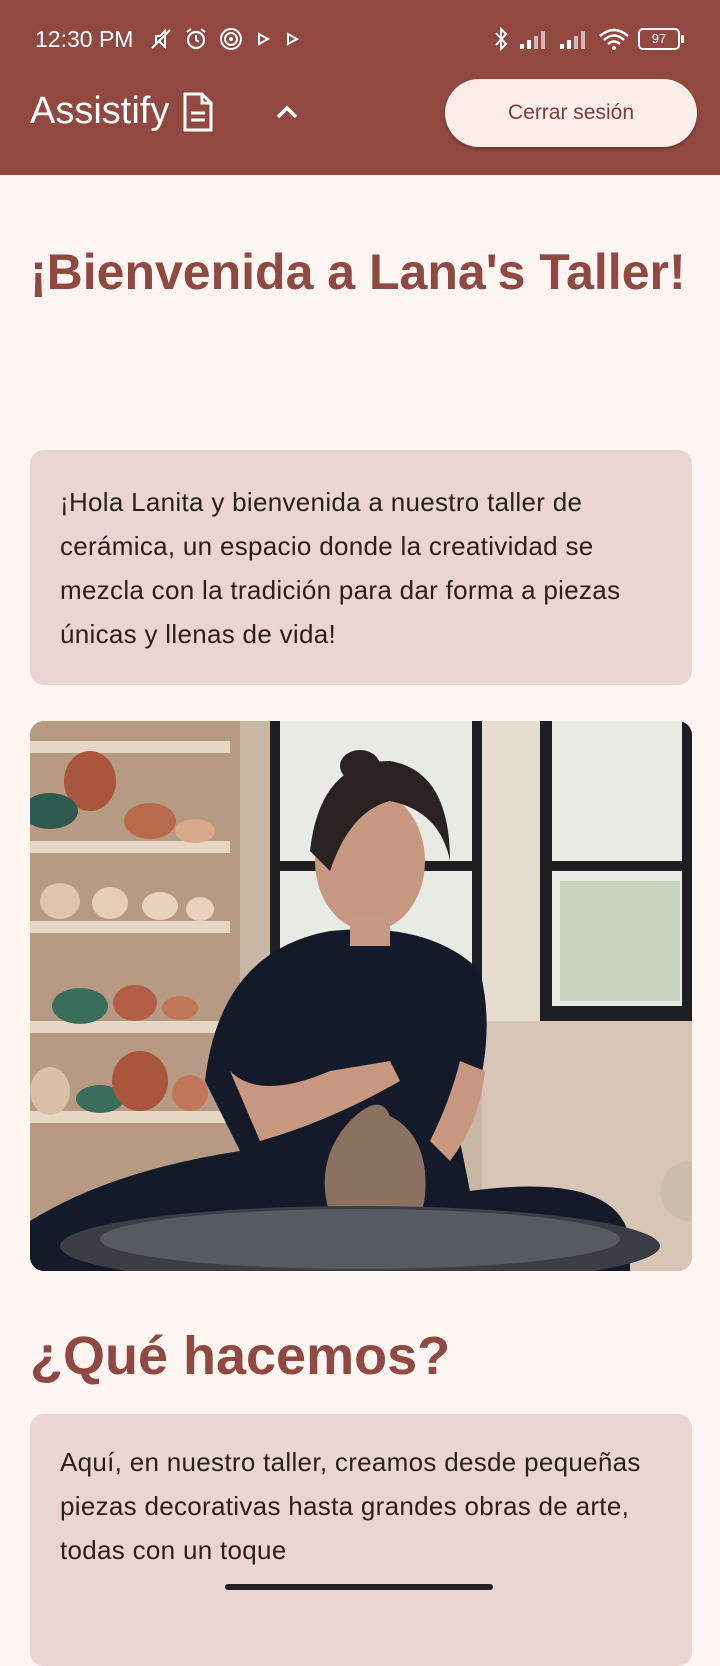 The image size is (720, 1666). I want to click on status-right-icons: 97, so click(588, 39).